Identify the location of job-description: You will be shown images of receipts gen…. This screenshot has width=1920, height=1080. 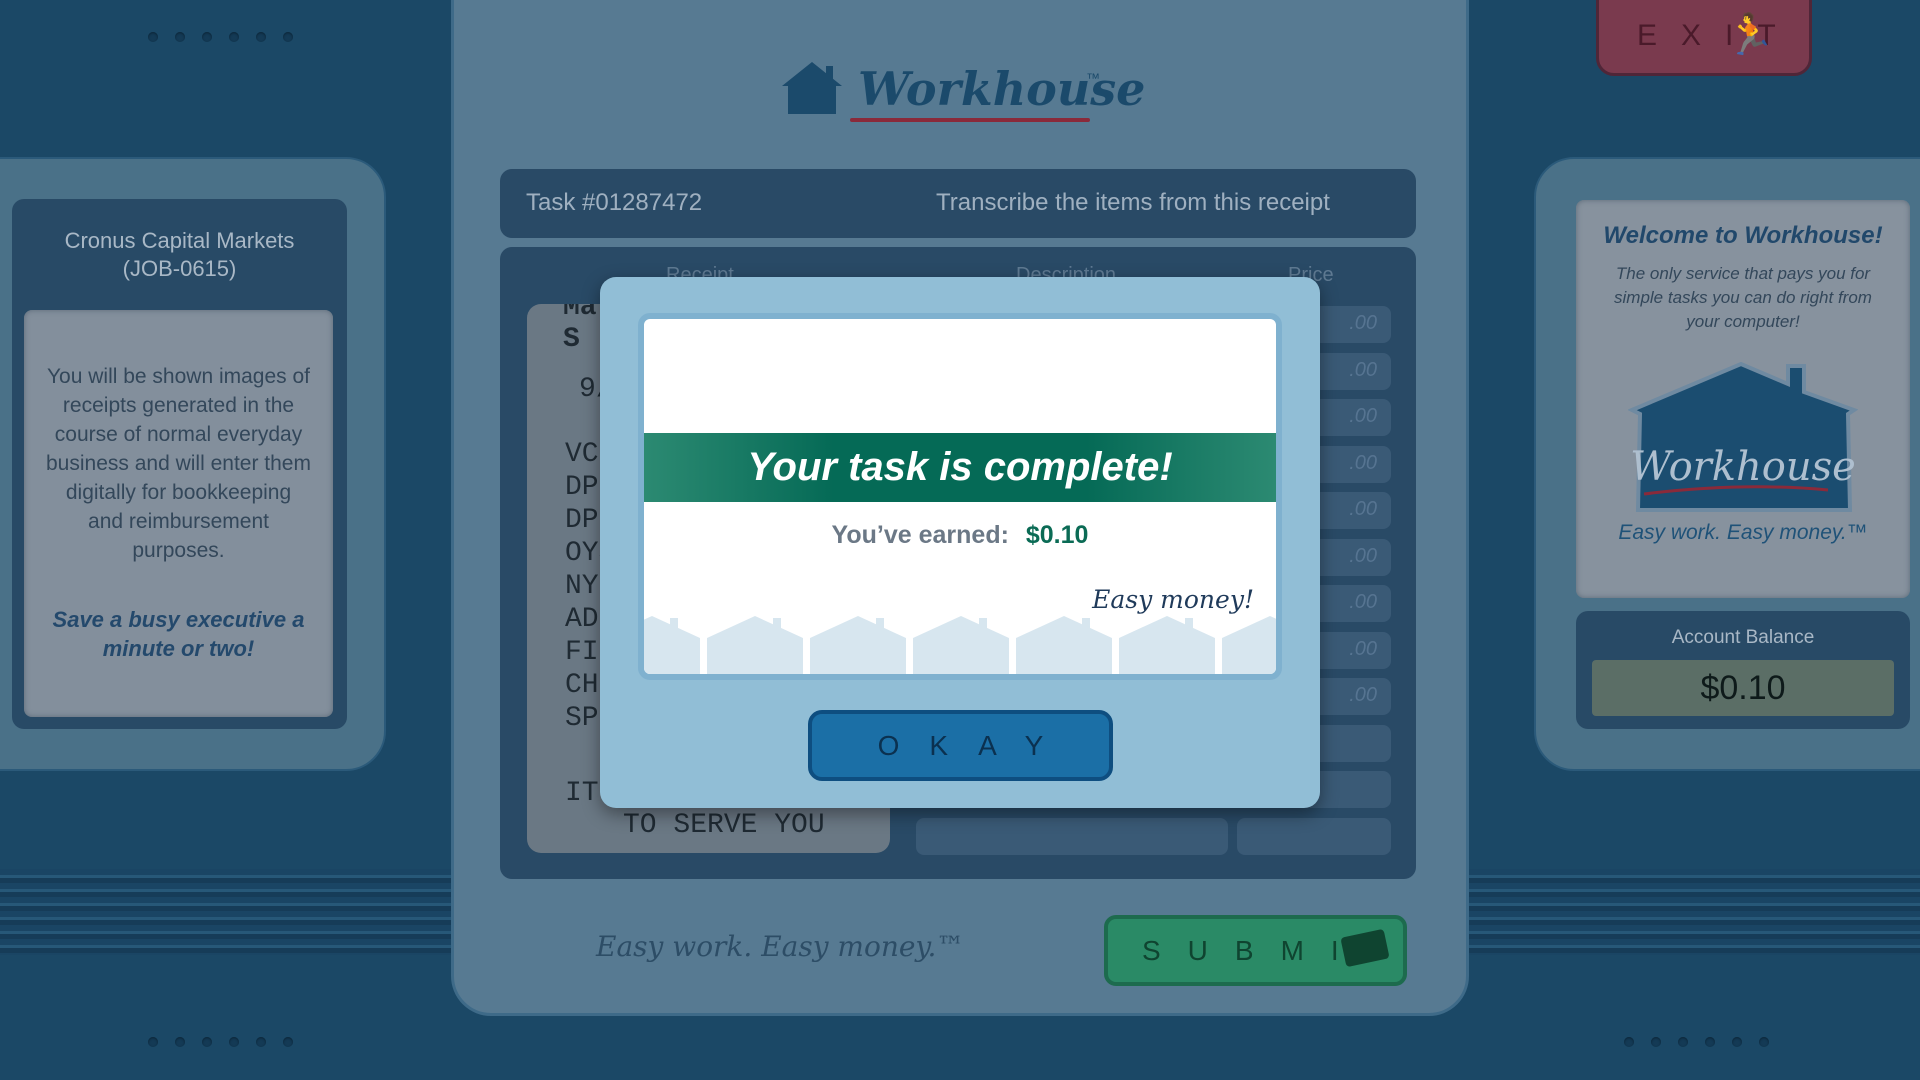
(178, 463).